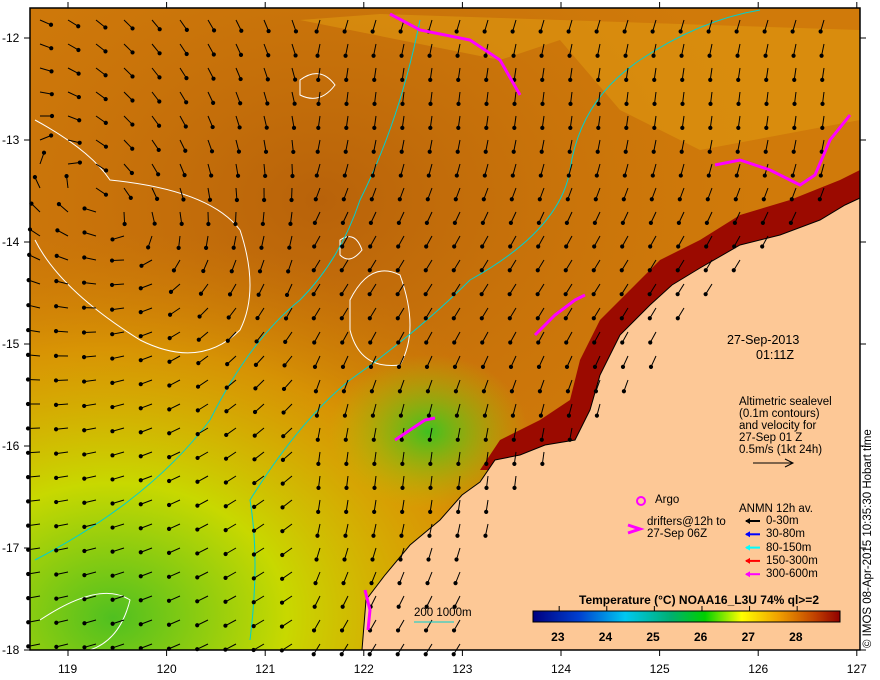  I want to click on lon-tick-label: 125, so click(659, 669).